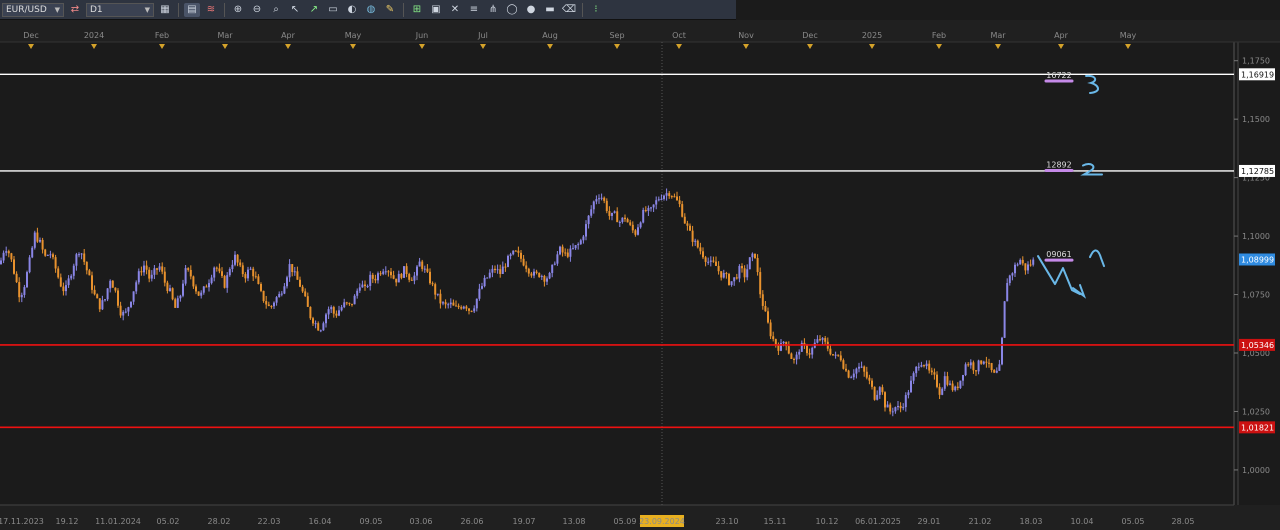 The image size is (1280, 530). What do you see at coordinates (775, 521) in the screenshot?
I see `date-label: 15.11` at bounding box center [775, 521].